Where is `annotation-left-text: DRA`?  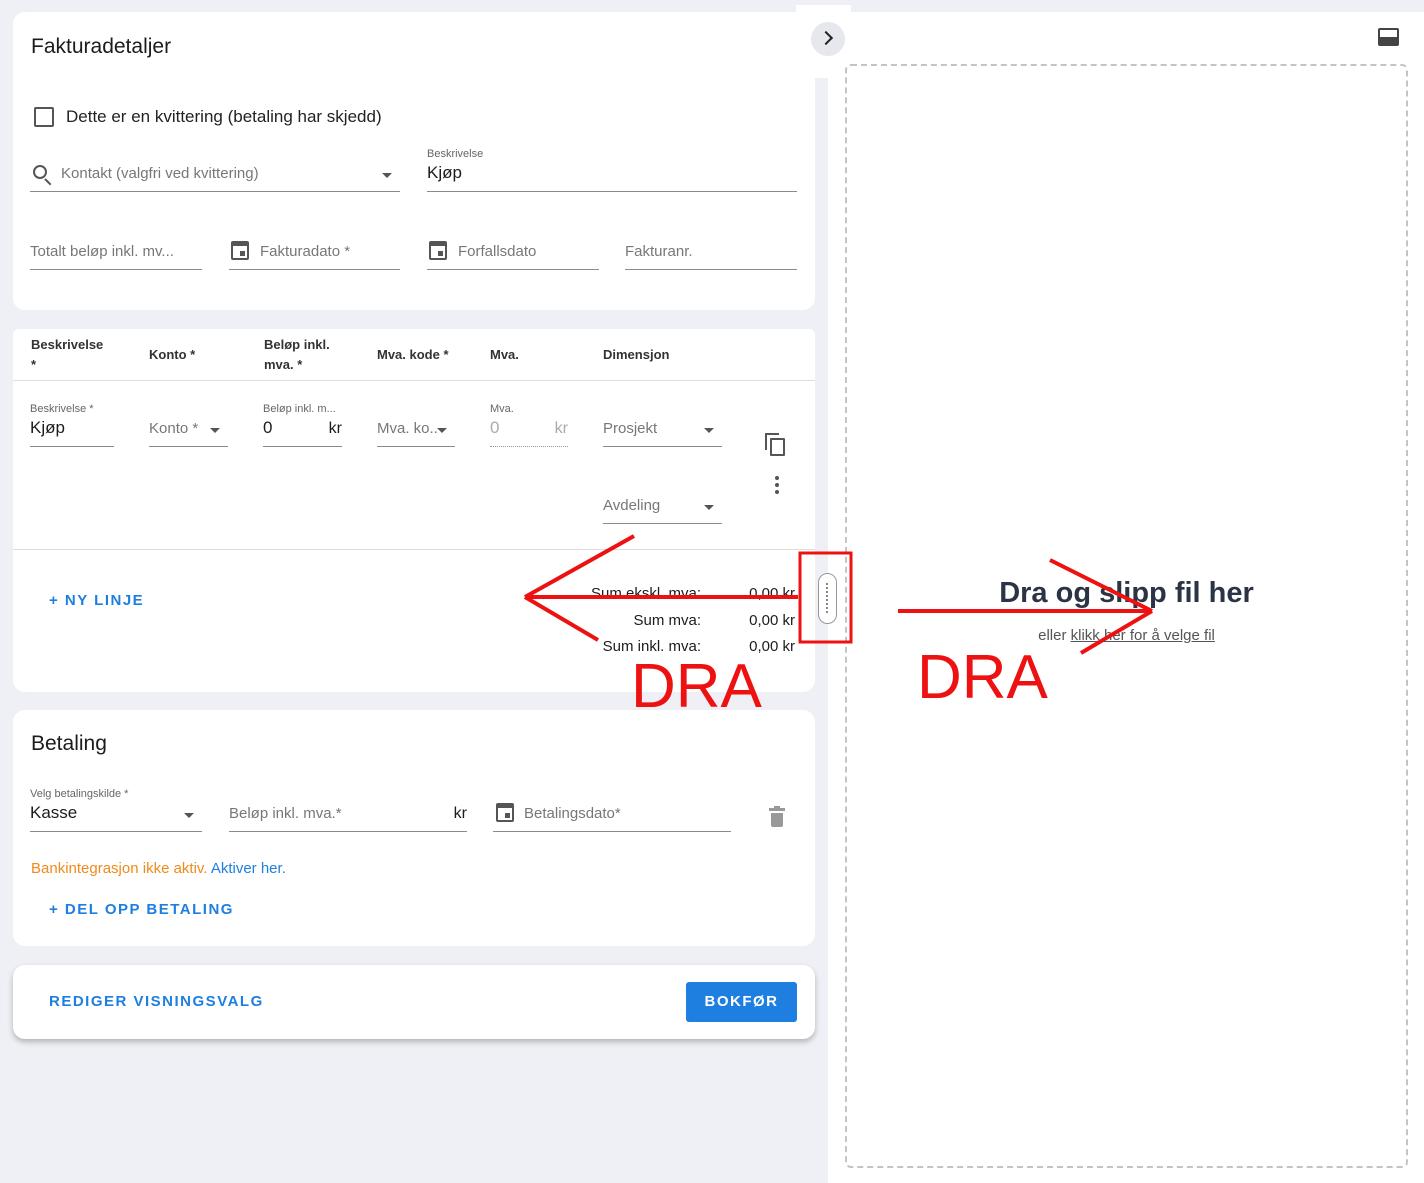
annotation-left-text: DRA is located at coordinates (696, 686).